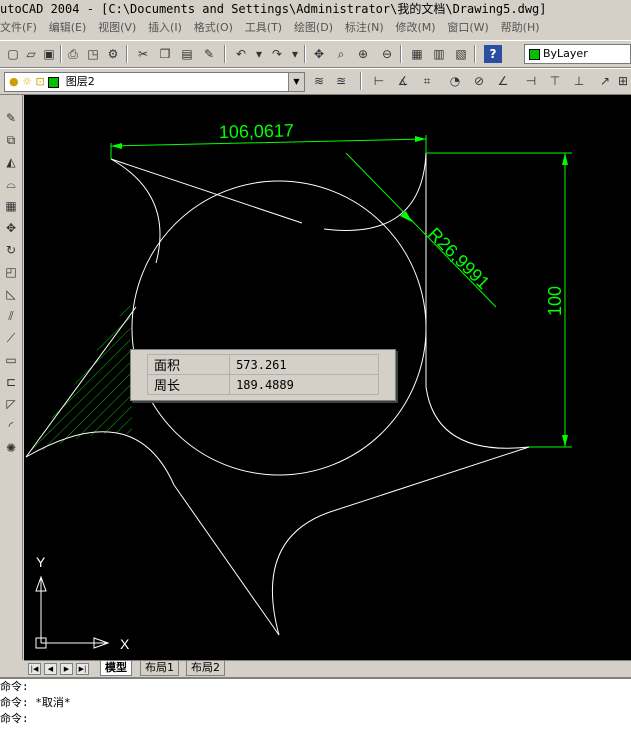 The image size is (631, 729). What do you see at coordinates (479, 81) in the screenshot?
I see `diameter-dimension-icon: ⊘` at bounding box center [479, 81].